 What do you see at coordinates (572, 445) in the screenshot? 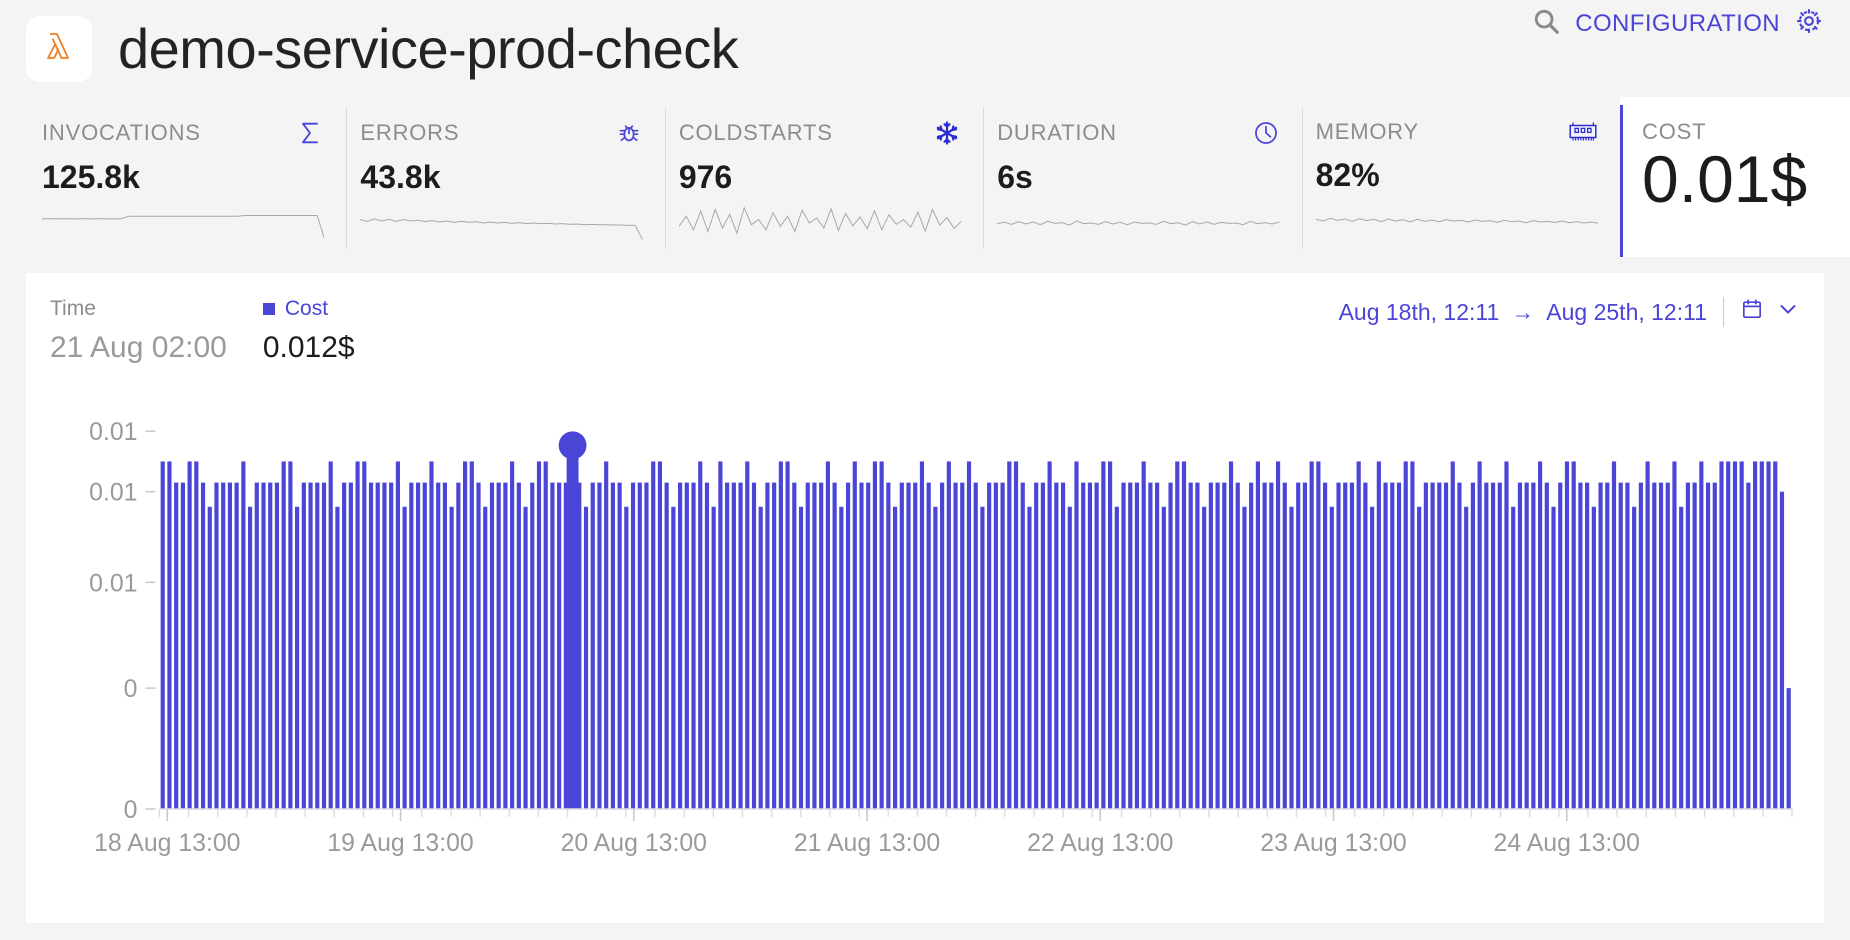
I see `hover-point-marker` at bounding box center [572, 445].